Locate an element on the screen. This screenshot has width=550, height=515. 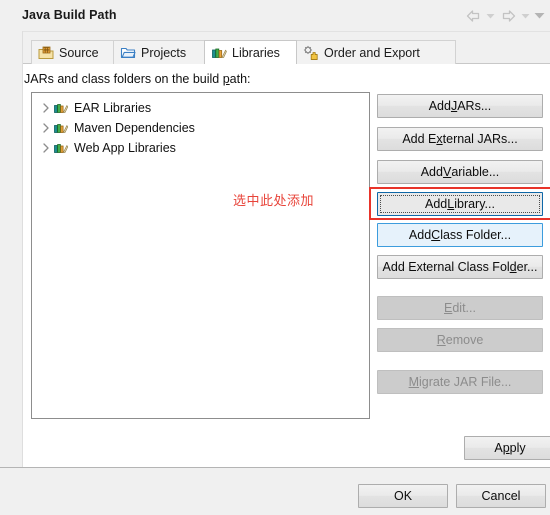
cancel-button: Cancel is located at coordinates (501, 496).